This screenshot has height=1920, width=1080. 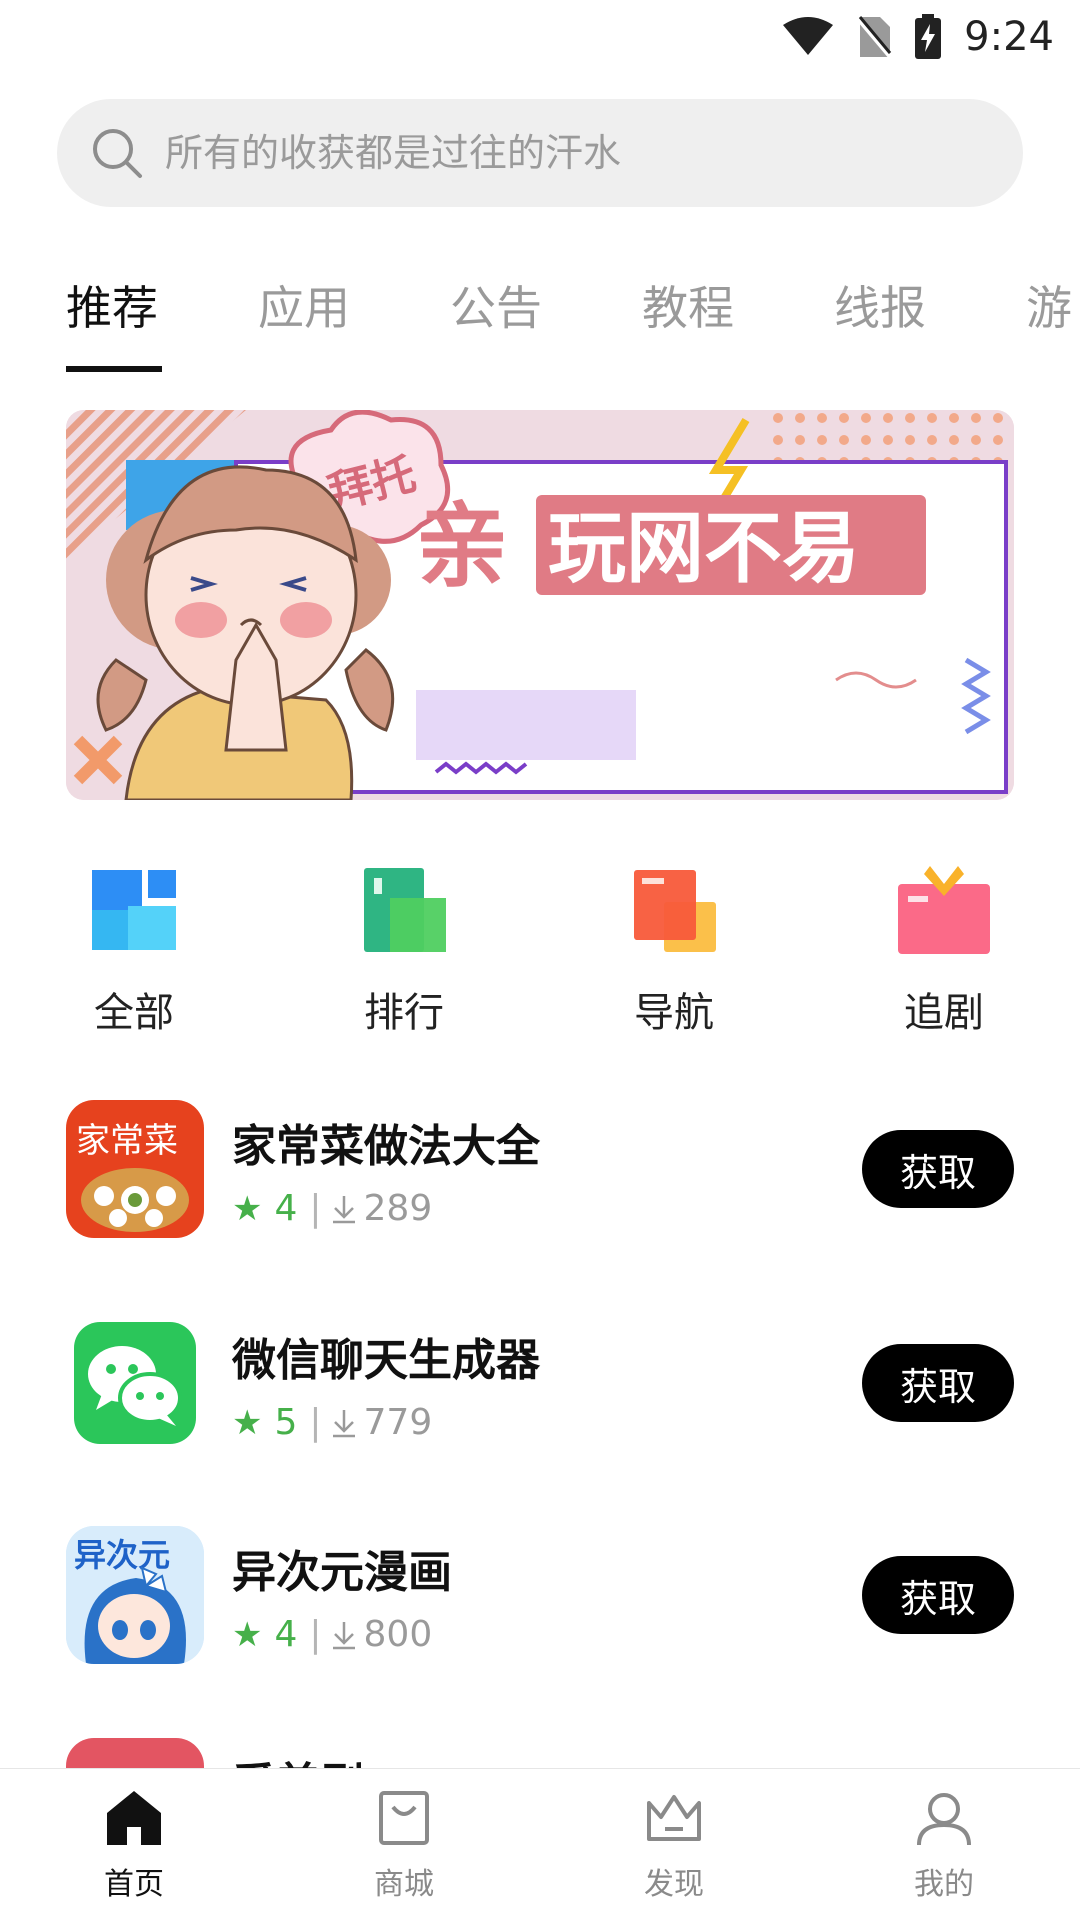 I want to click on app-icon-recipes: 家常菜, so click(x=135, y=1169).